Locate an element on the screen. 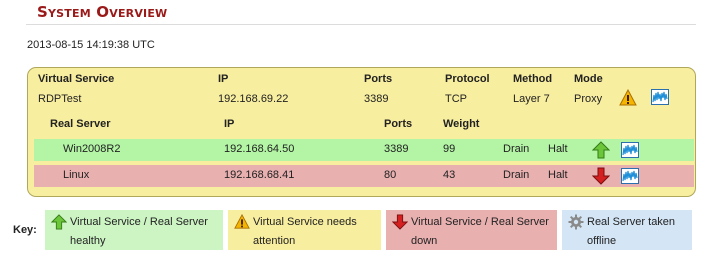 Image resolution: width=706 pixels, height=262 pixels. page-title: System Overview is located at coordinates (102, 12).